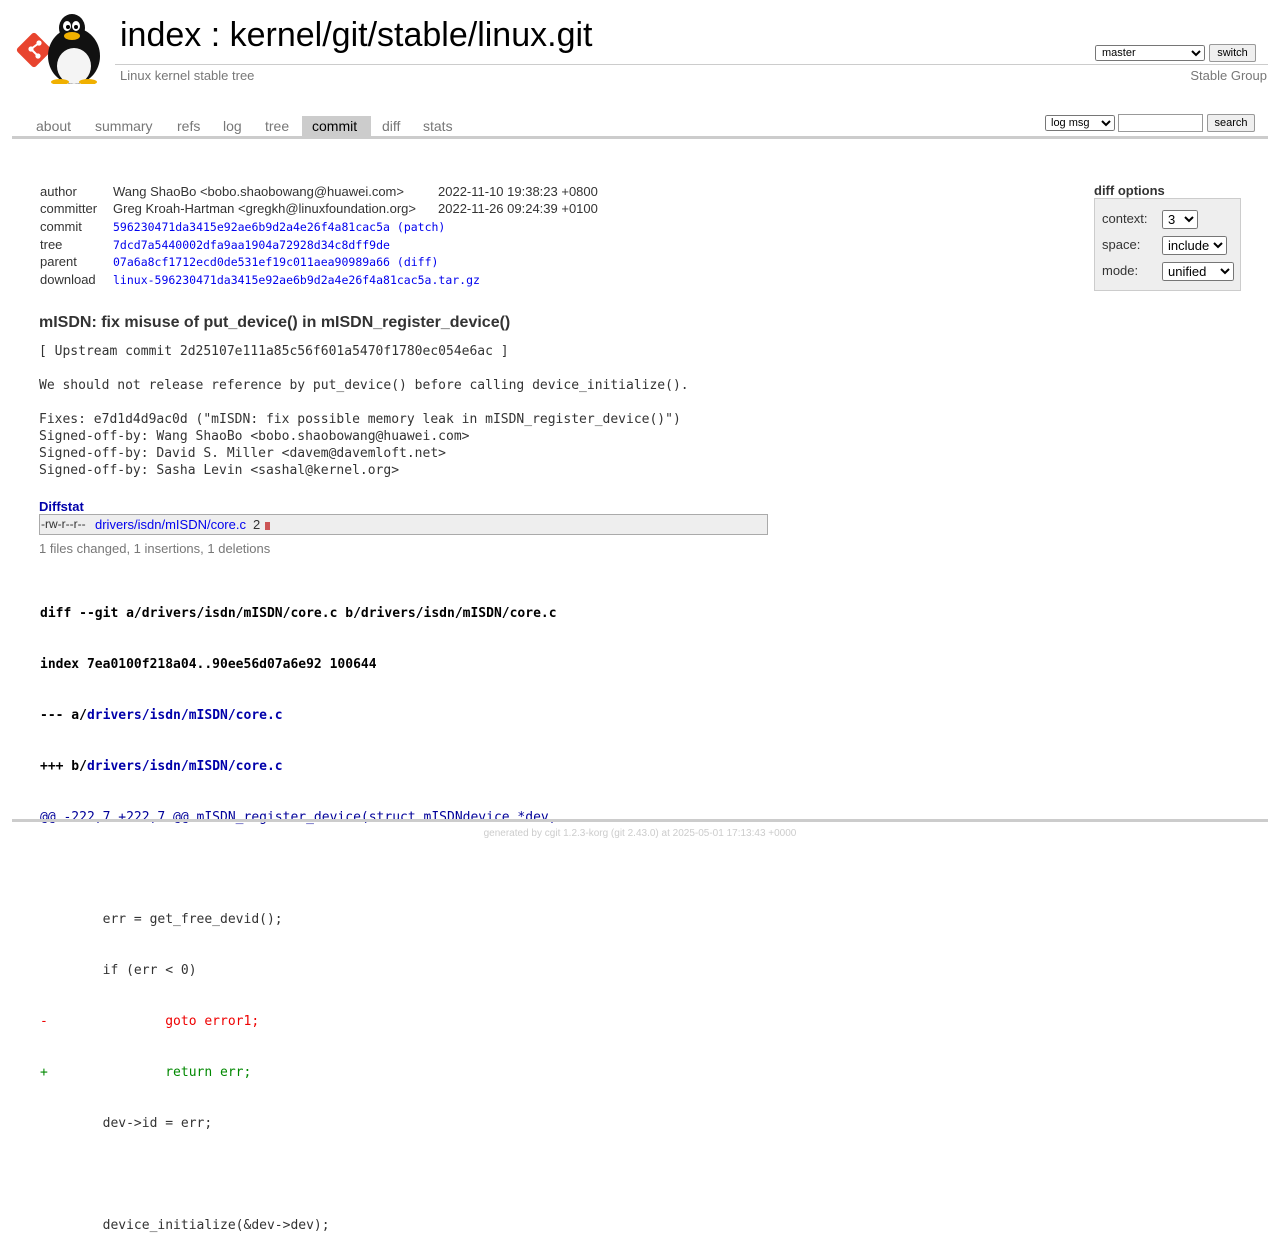  Describe the element at coordinates (1120, 270) in the screenshot. I see `mode-label: mode:` at that location.